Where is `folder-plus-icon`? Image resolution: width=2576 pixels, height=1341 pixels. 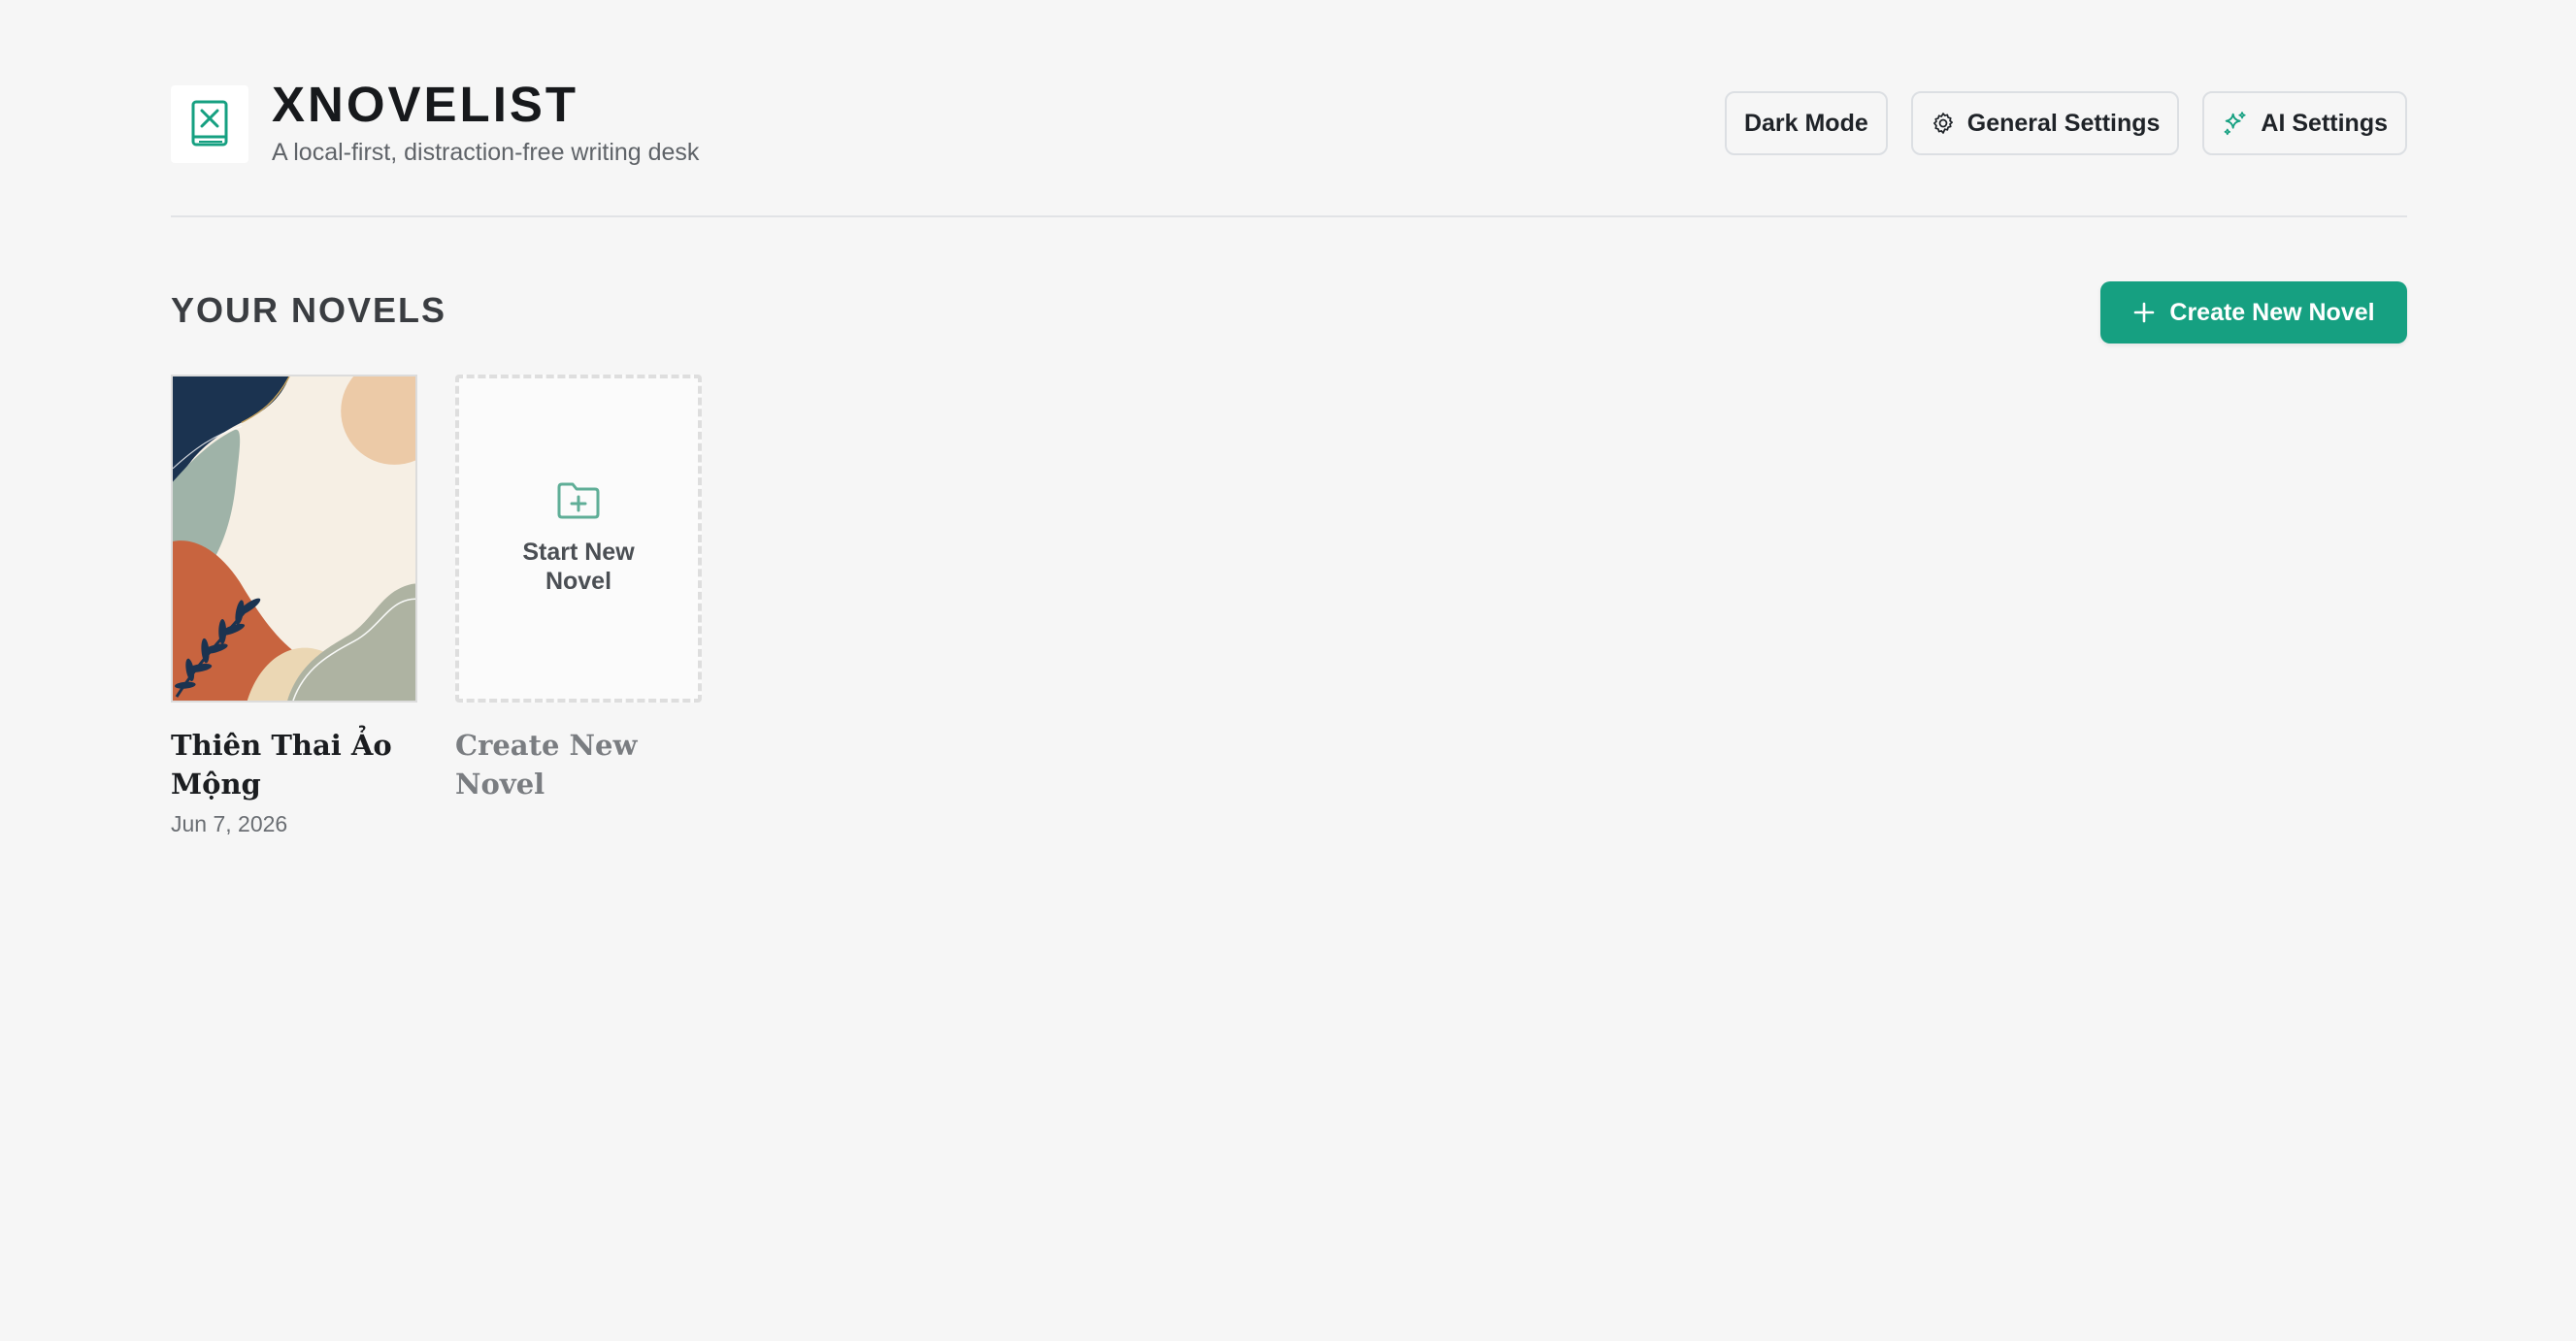
folder-plus-icon is located at coordinates (578, 500).